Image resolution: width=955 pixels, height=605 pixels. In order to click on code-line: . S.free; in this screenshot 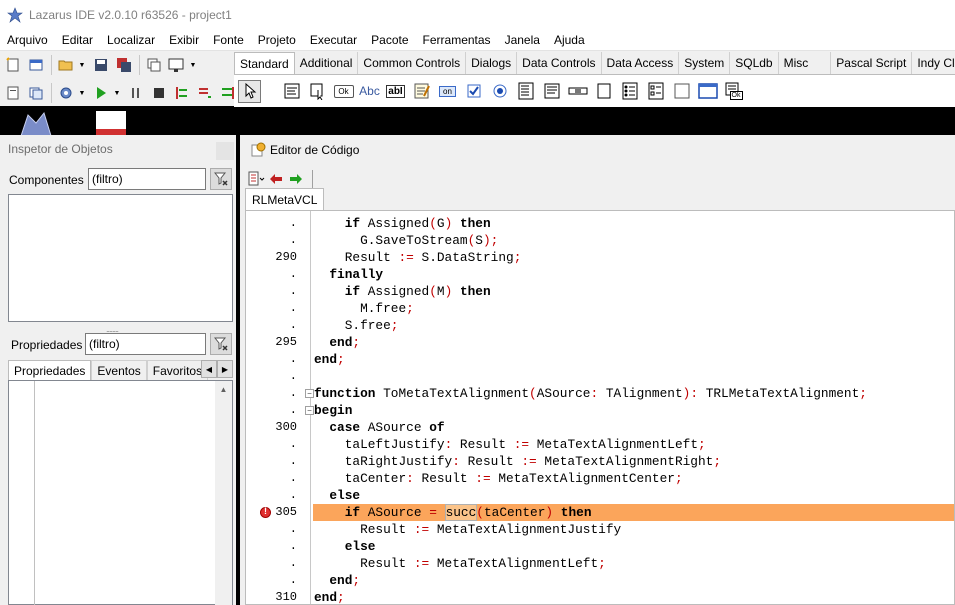, I will do `click(600, 325)`.